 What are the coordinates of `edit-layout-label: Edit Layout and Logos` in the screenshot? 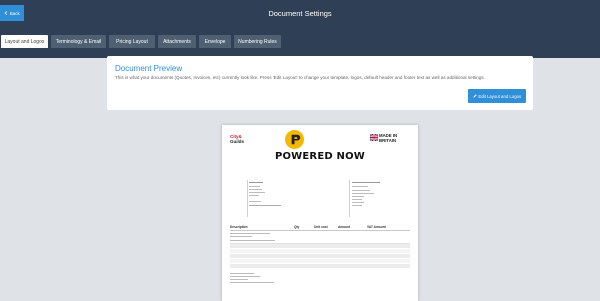 It's located at (500, 96).